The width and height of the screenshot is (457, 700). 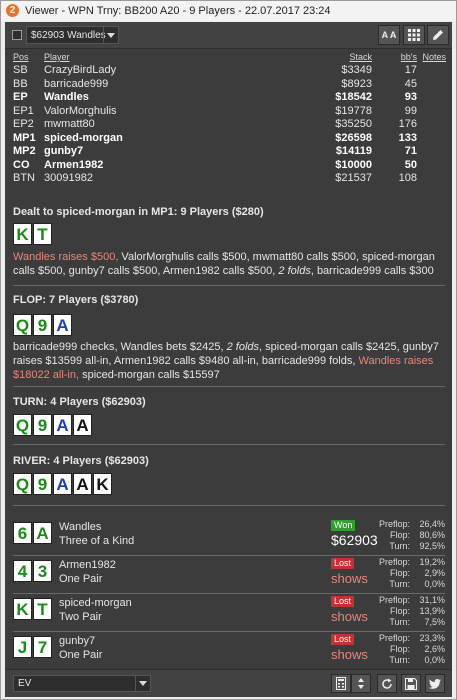 What do you see at coordinates (343, 525) in the screenshot?
I see `status-badge: Won` at bounding box center [343, 525].